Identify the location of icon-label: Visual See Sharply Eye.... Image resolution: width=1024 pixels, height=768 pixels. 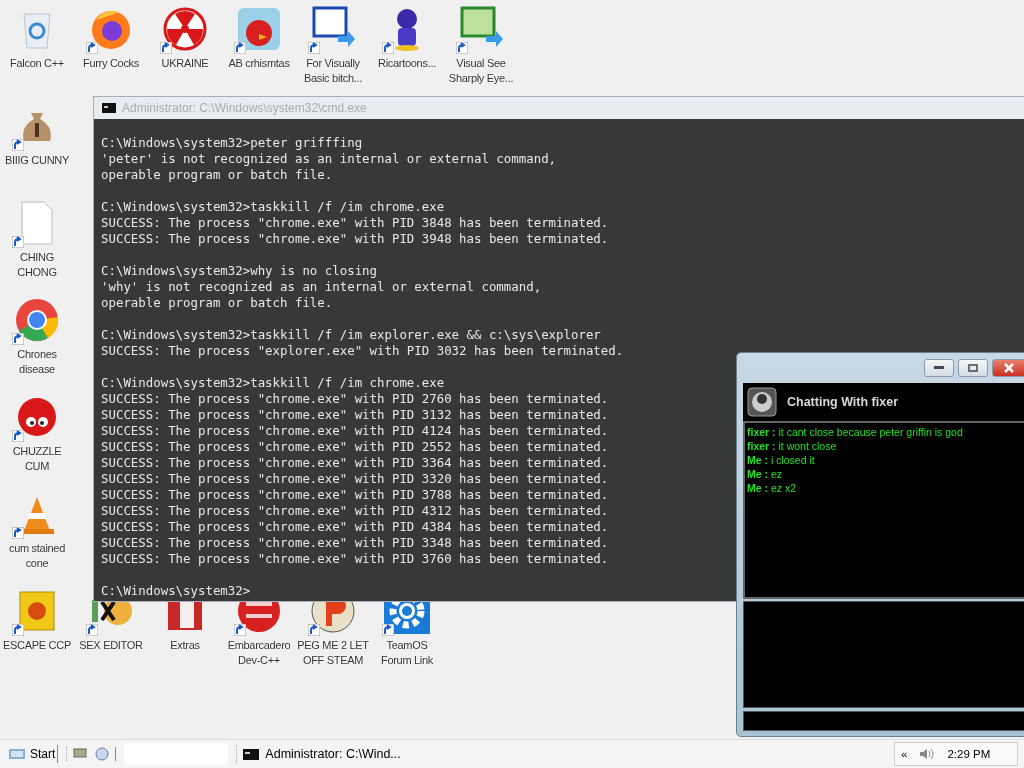
(481, 71).